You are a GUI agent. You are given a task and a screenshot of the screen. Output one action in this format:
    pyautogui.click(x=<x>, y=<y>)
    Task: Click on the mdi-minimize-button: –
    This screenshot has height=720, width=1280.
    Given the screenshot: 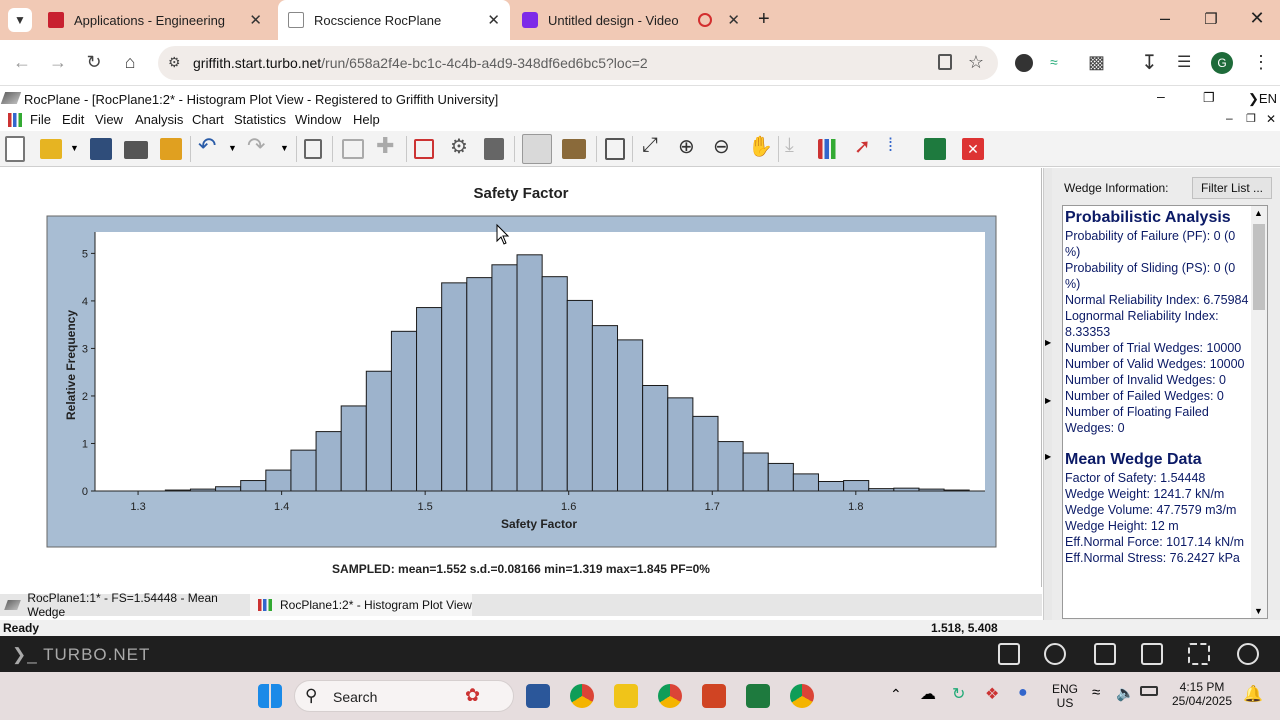 What is the action you would take?
    pyautogui.click(x=1229, y=118)
    